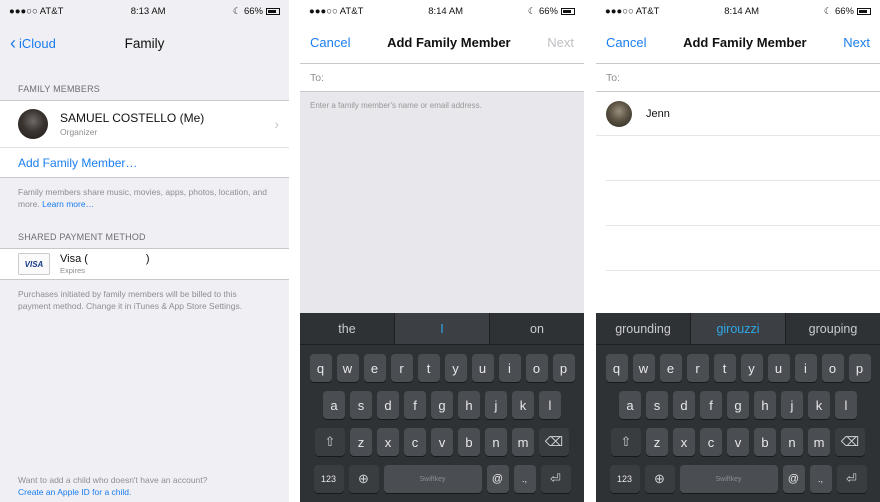 The image size is (880, 502). I want to click on suggestion-bar: grounding girouzzi grouping, so click(738, 329).